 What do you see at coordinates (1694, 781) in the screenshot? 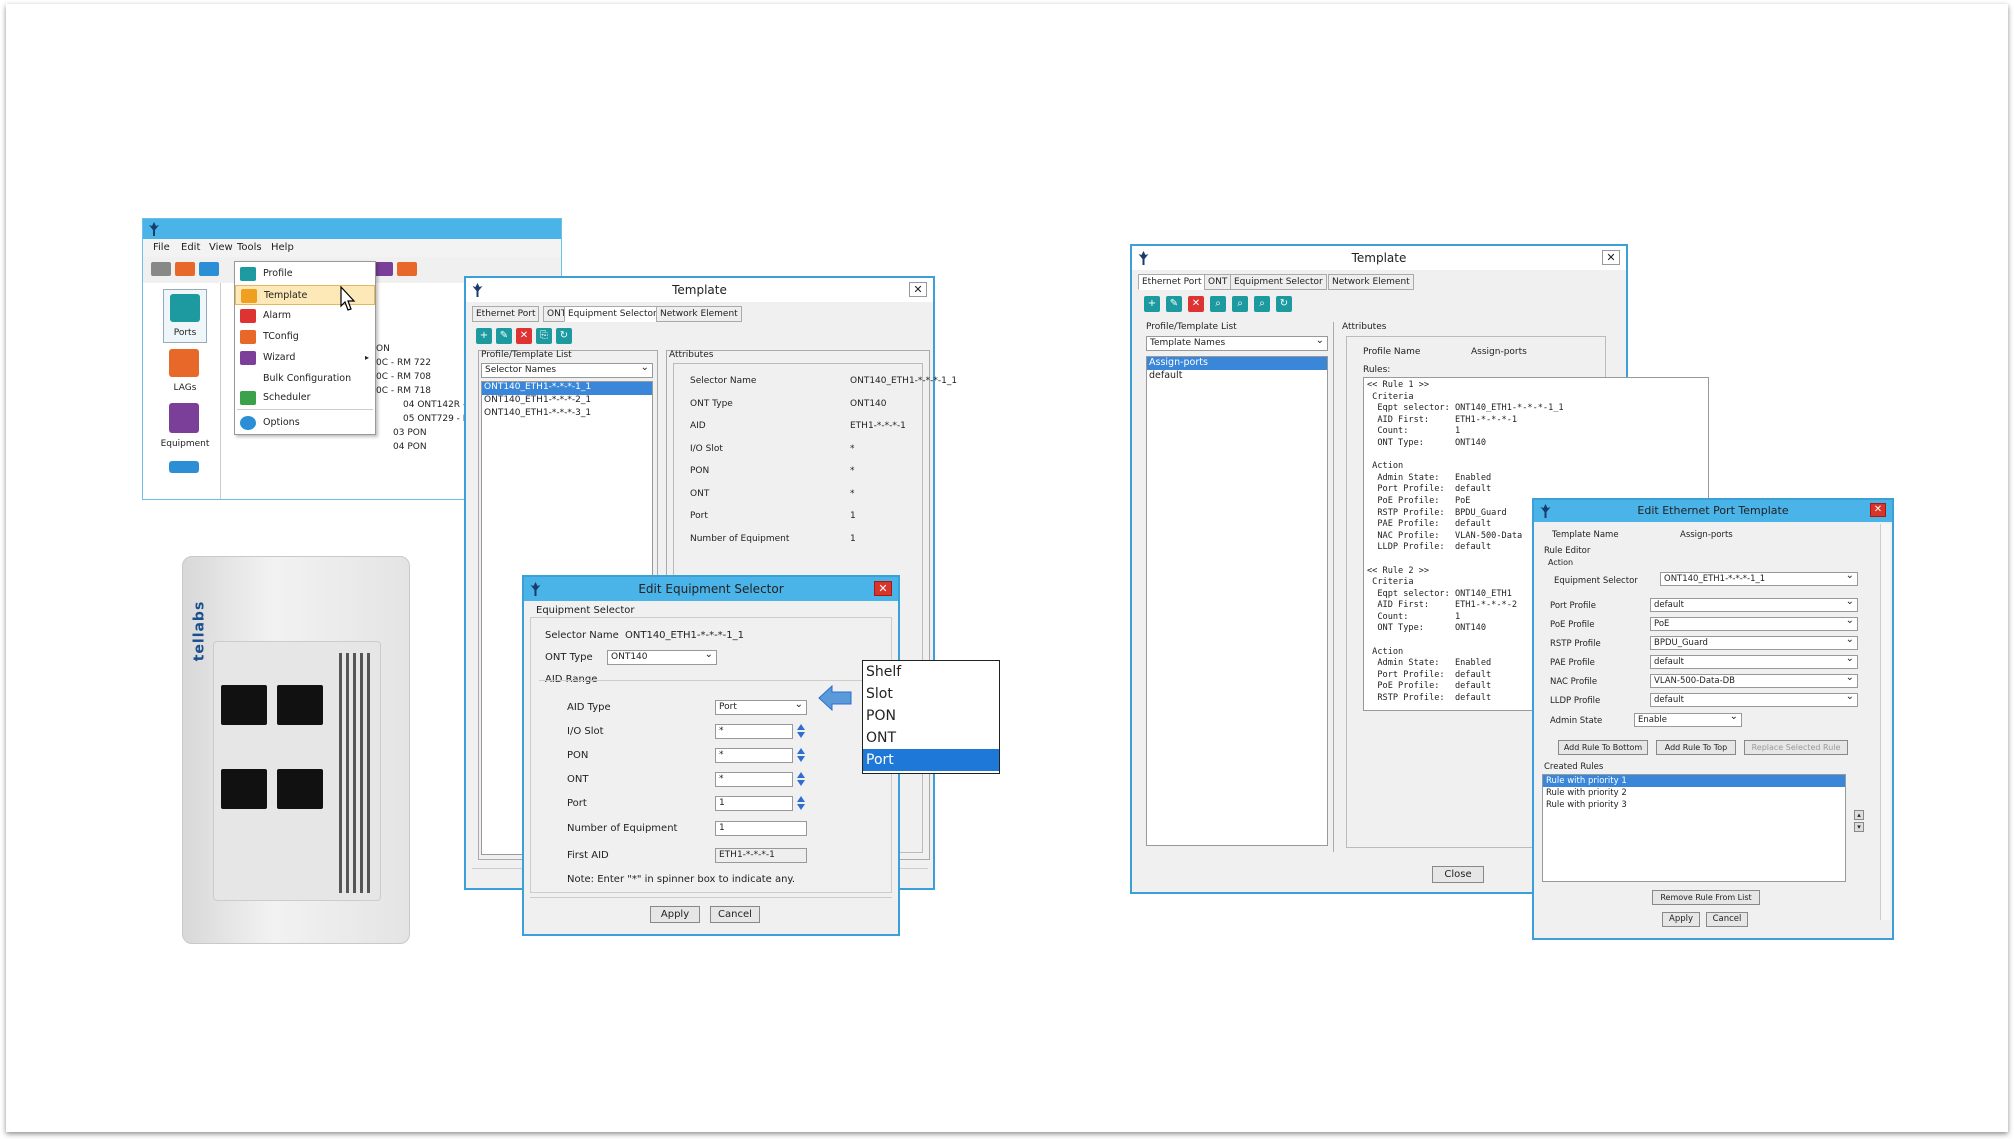
I see `list-item: Rule with priority 1` at bounding box center [1694, 781].